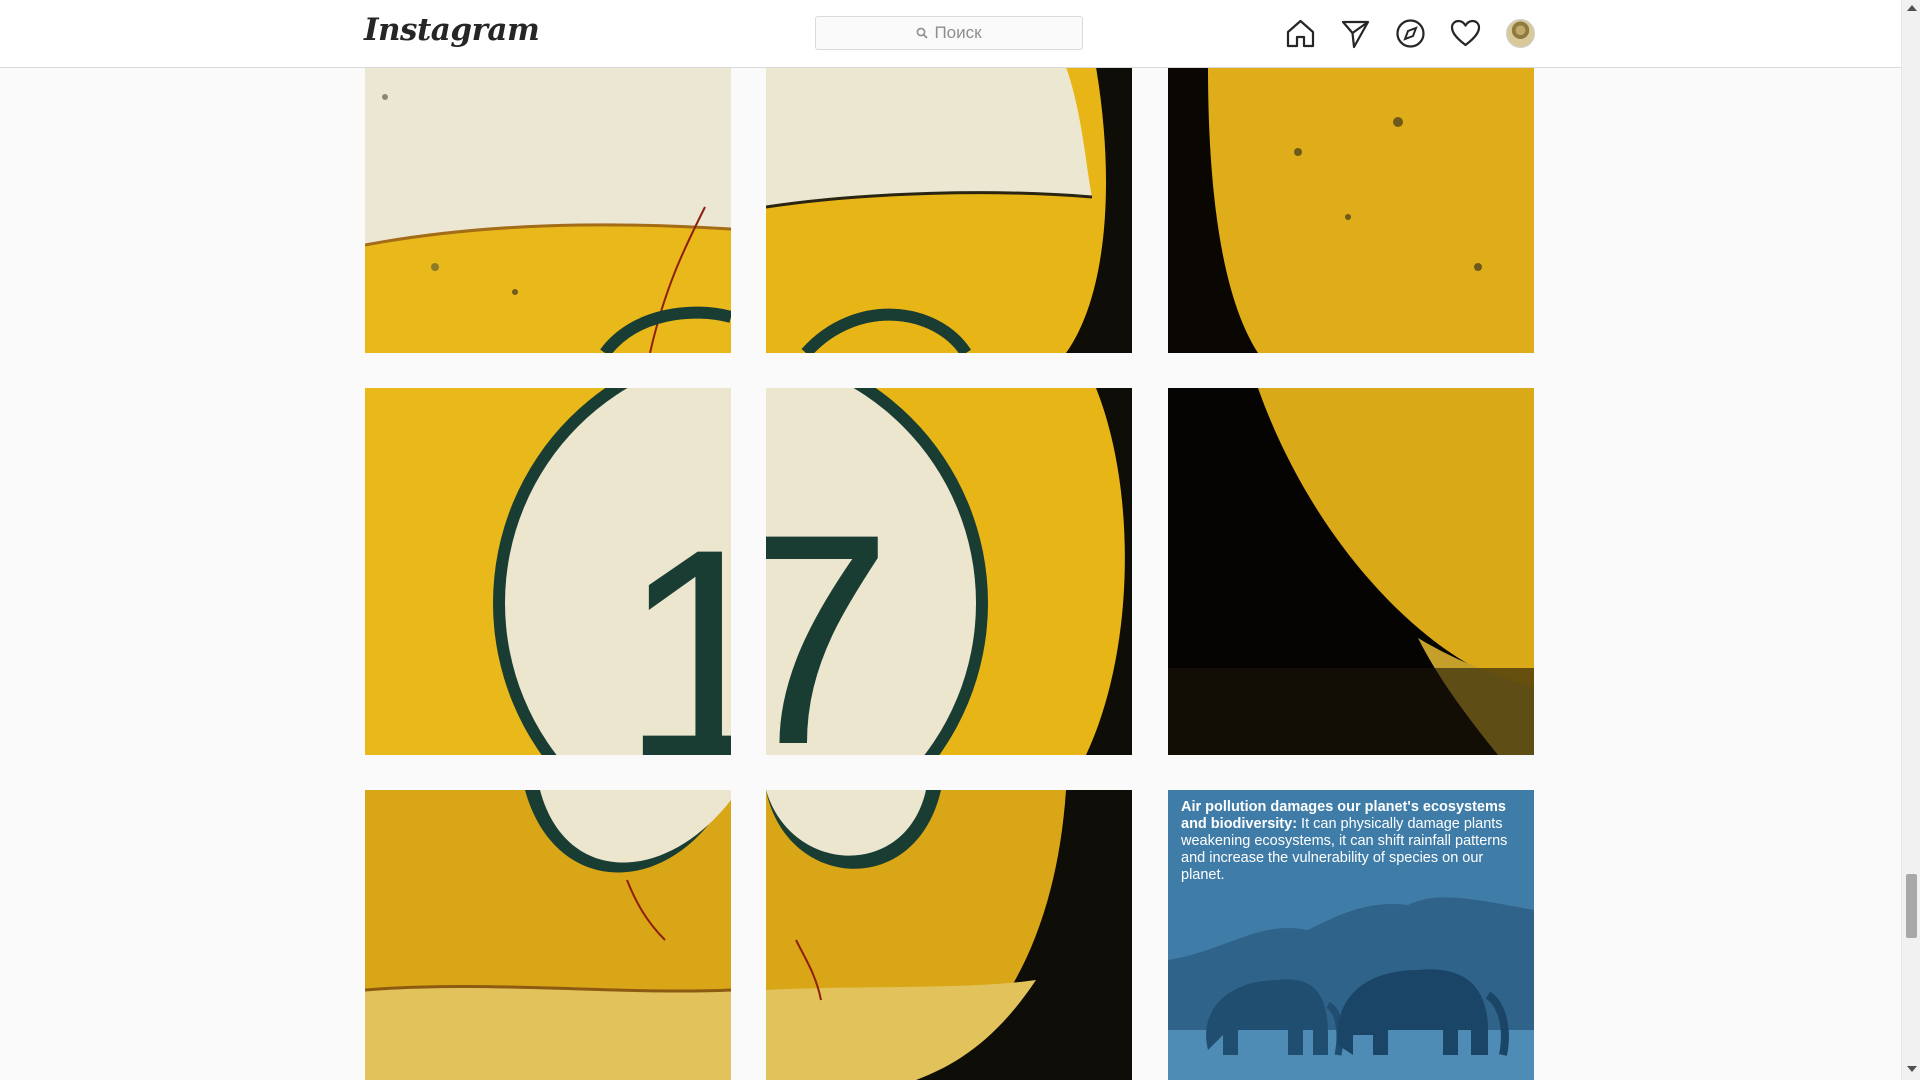 This screenshot has height=1080, width=1920. I want to click on explore-icon, so click(1410, 33).